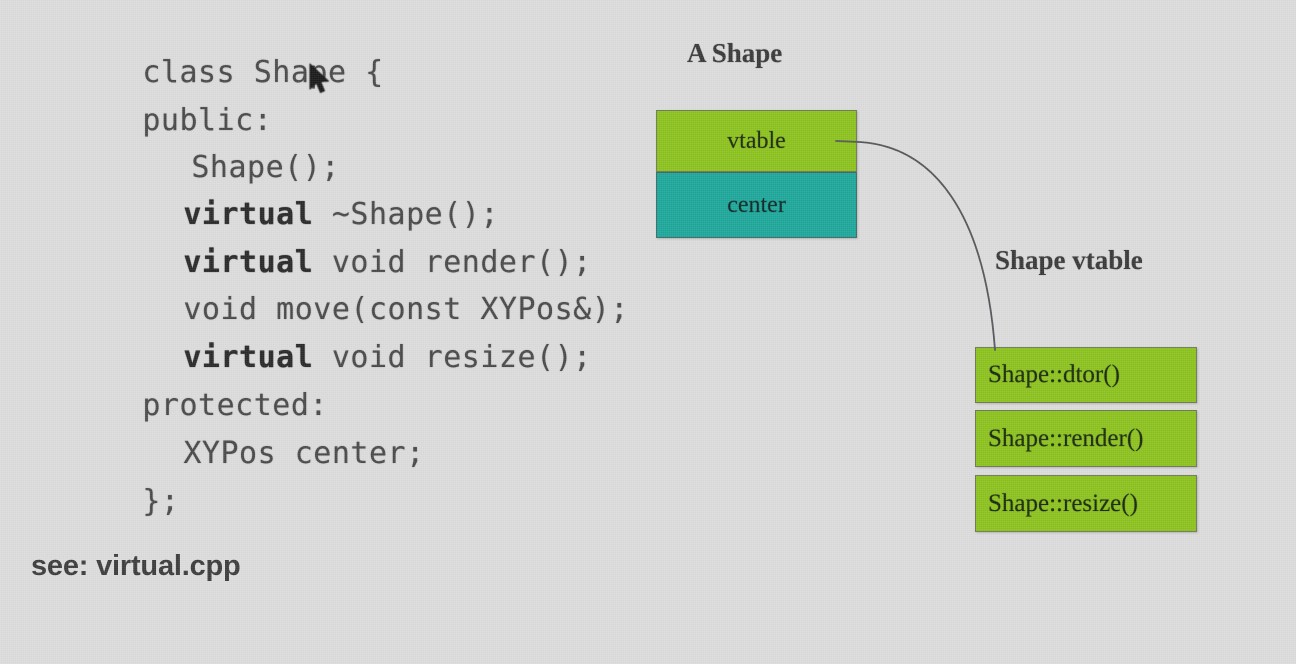 This screenshot has height=664, width=1296. I want to click on object-cell-center: center, so click(756, 205).